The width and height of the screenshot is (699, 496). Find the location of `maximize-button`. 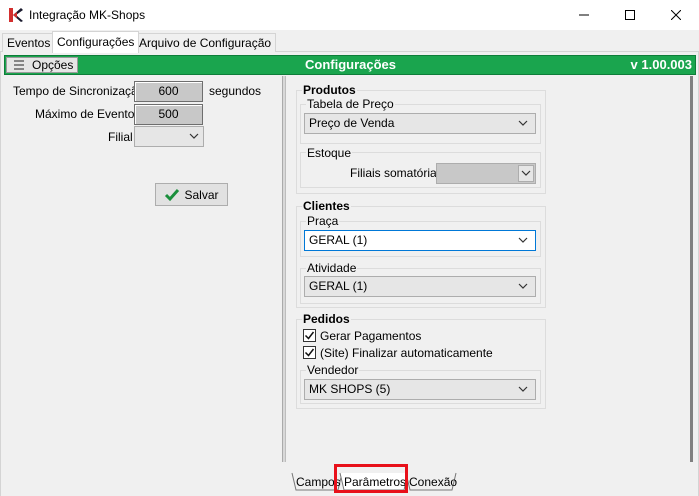

maximize-button is located at coordinates (630, 15).